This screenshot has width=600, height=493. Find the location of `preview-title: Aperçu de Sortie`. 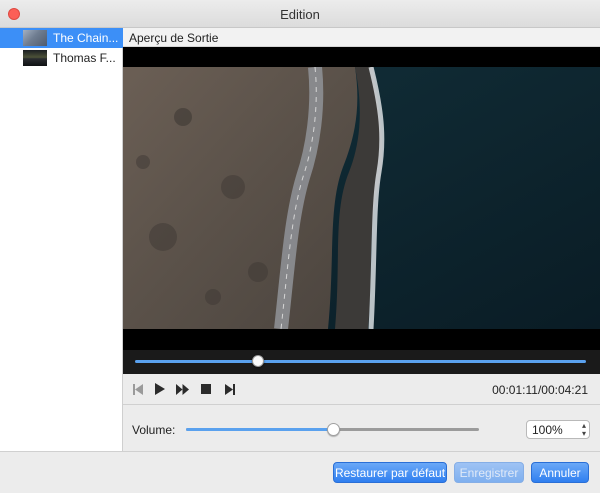

preview-title: Aperçu de Sortie is located at coordinates (174, 38).